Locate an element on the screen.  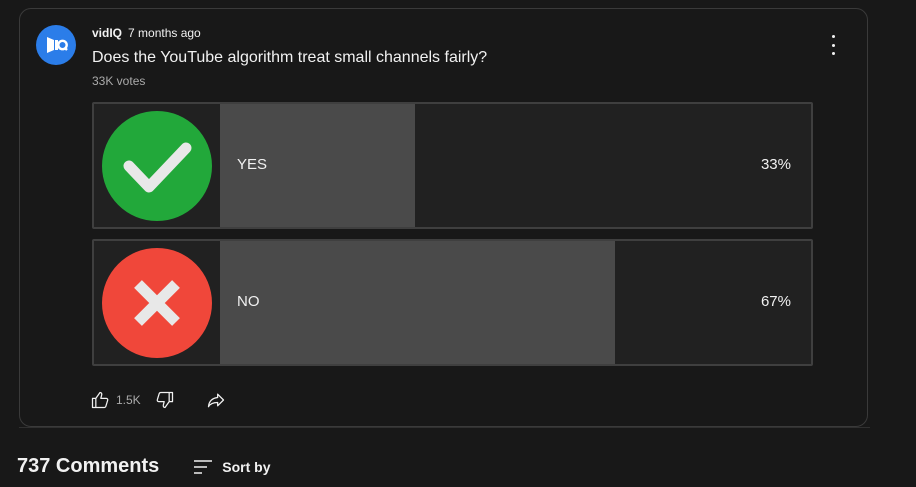
more-vertical-icon is located at coordinates (833, 45).